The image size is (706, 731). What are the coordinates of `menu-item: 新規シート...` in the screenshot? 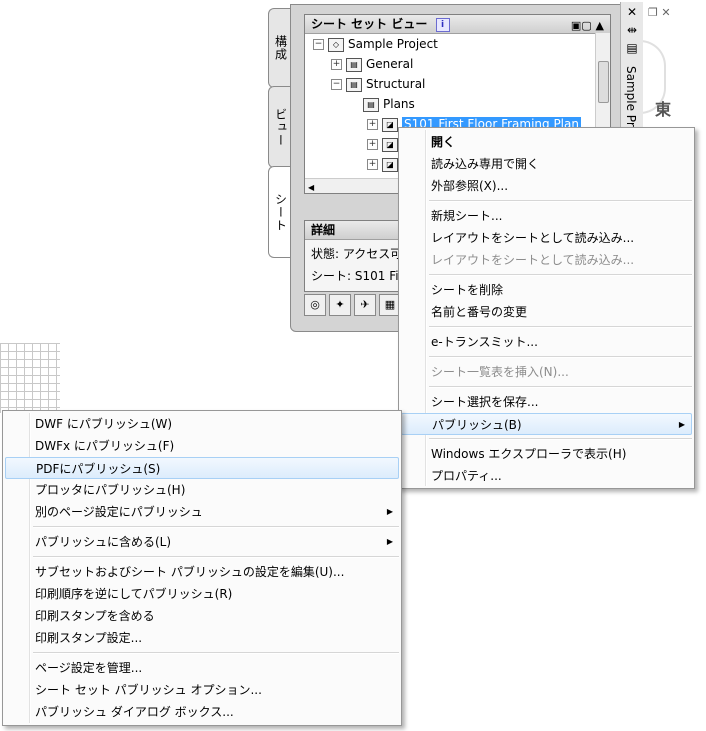 It's located at (546, 216).